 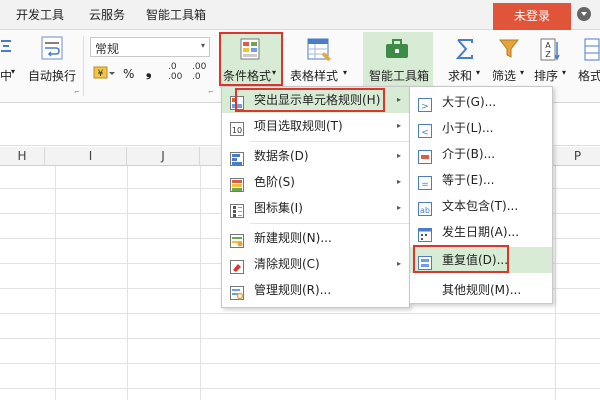 What do you see at coordinates (52, 49) in the screenshot?
I see `wrap-text-icon` at bounding box center [52, 49].